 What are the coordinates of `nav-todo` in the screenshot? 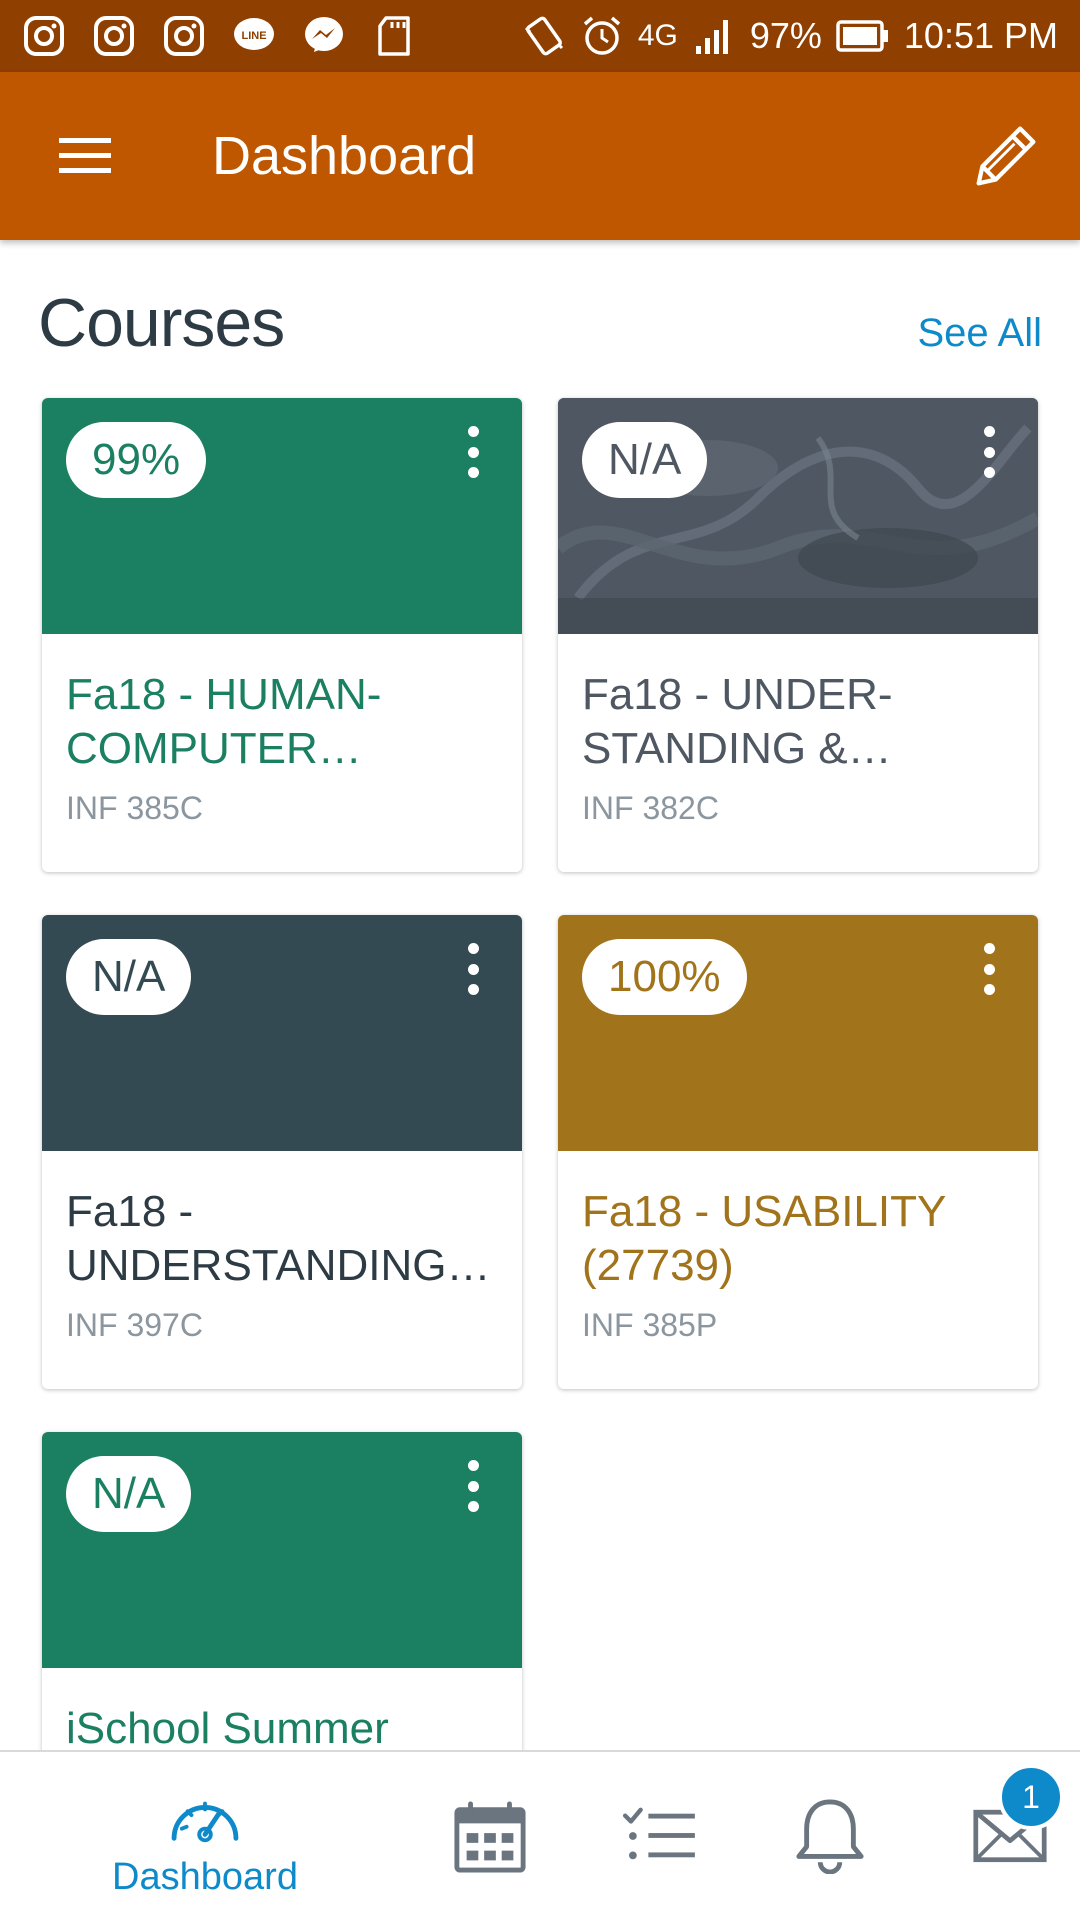 It's located at (660, 1836).